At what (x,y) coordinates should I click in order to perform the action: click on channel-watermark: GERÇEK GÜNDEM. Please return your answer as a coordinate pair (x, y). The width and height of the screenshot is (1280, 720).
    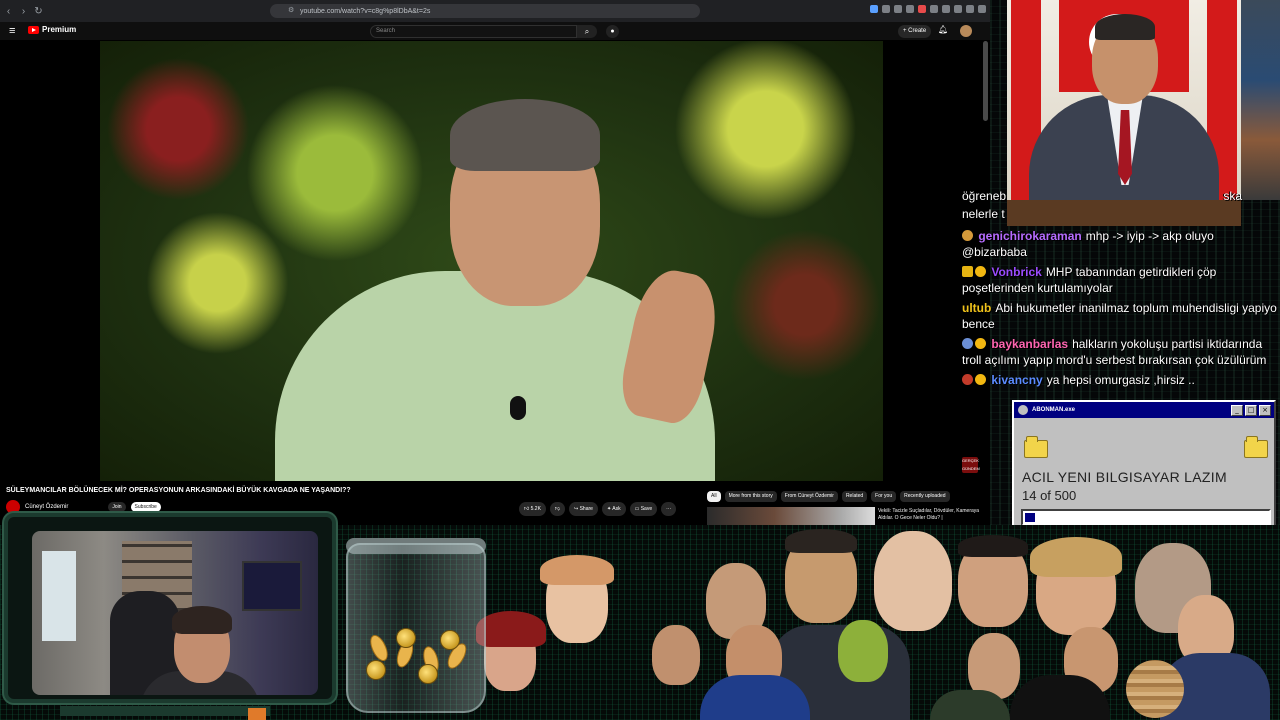
    Looking at the image, I should click on (971, 465).